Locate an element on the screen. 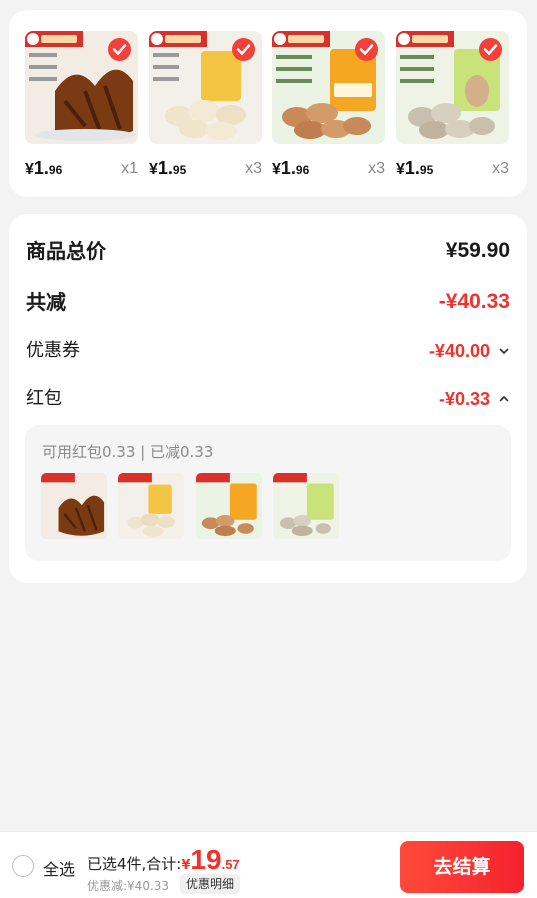 The image size is (537, 898). product-image-cashews is located at coordinates (205, 87).